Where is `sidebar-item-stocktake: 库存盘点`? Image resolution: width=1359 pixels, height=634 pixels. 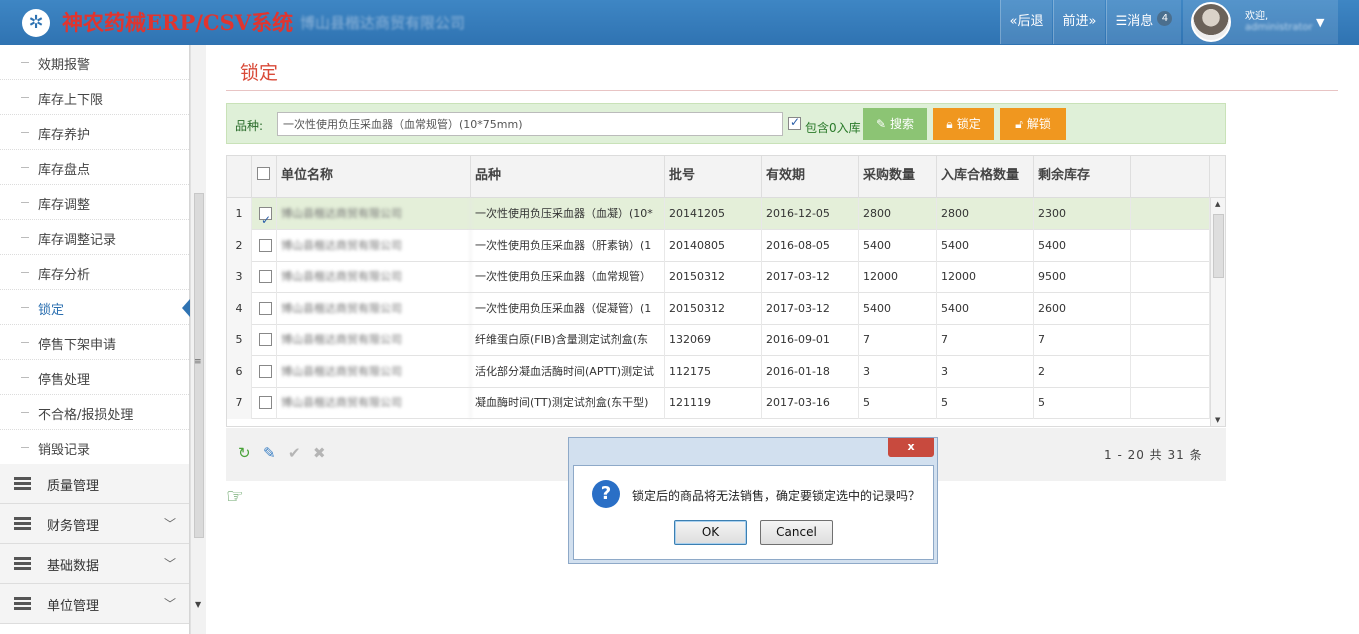 sidebar-item-stocktake: 库存盘点 is located at coordinates (94, 167).